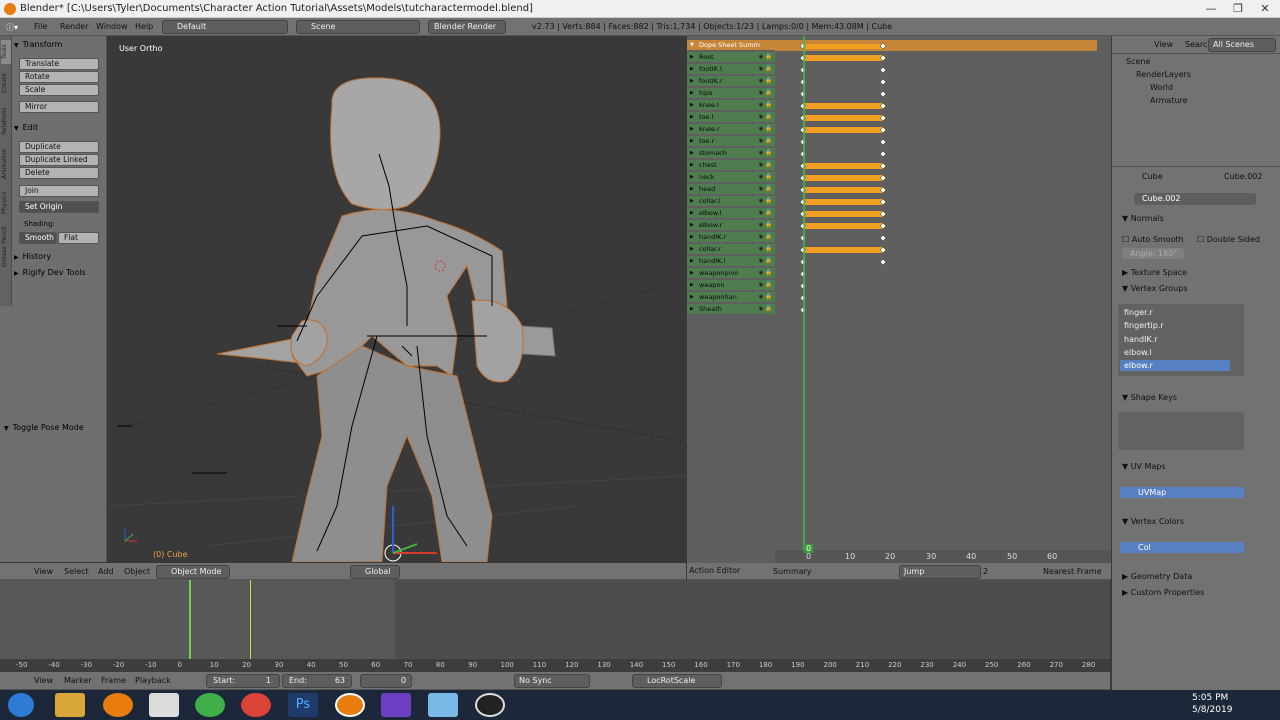 This screenshot has height=720, width=1280. What do you see at coordinates (731, 153) in the screenshot?
I see `channel-row: ▶ stomach ◉ 🔒` at bounding box center [731, 153].